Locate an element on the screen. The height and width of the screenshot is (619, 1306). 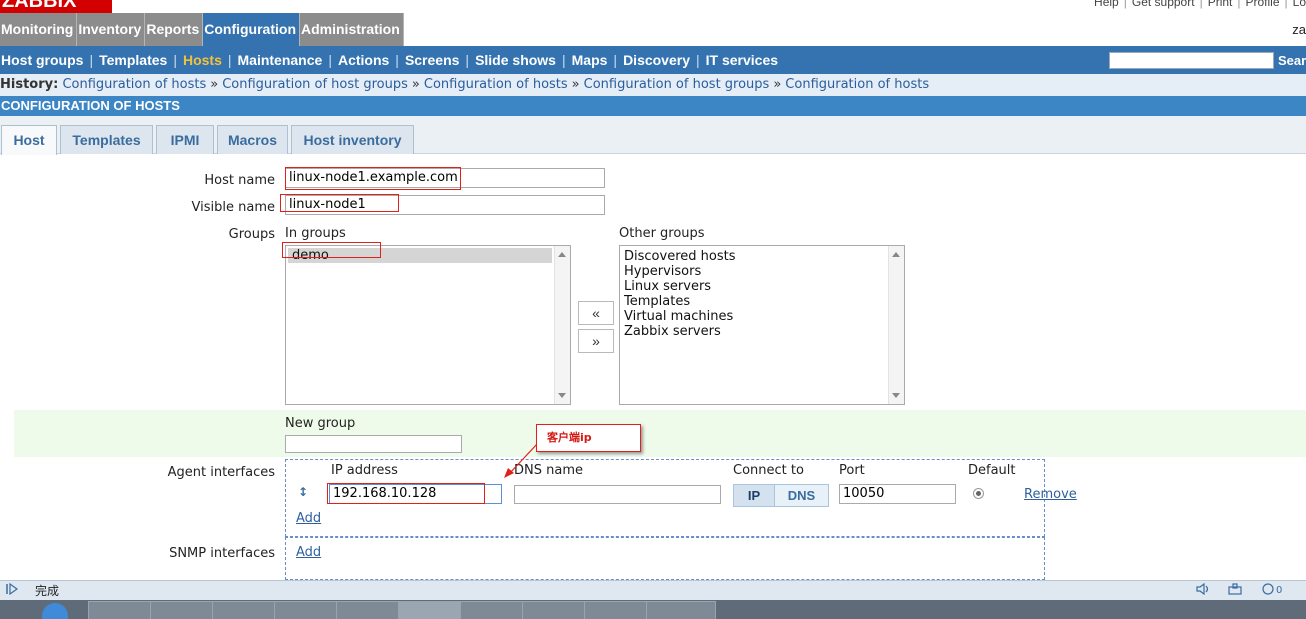
zabbix-logo: ZABBIX is located at coordinates (56, 6).